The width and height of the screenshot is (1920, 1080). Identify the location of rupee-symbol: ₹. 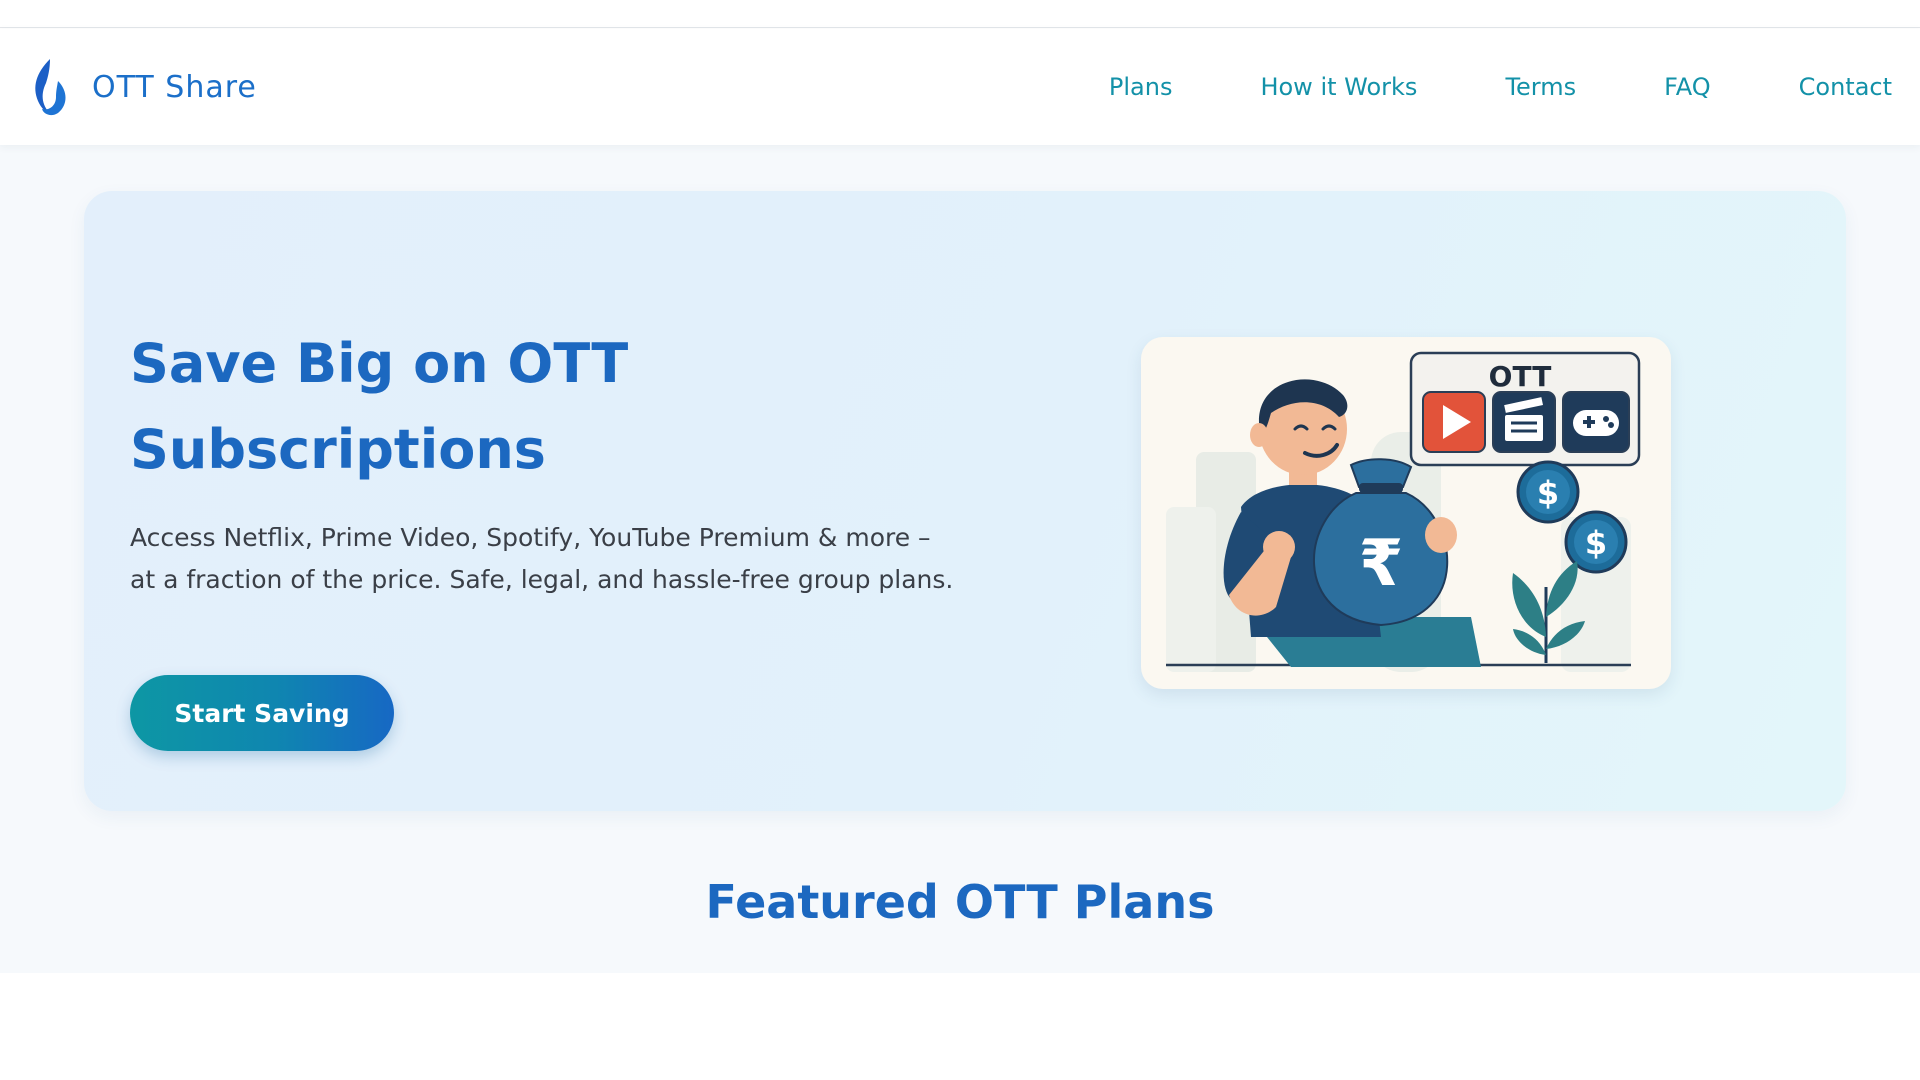
(1381, 564).